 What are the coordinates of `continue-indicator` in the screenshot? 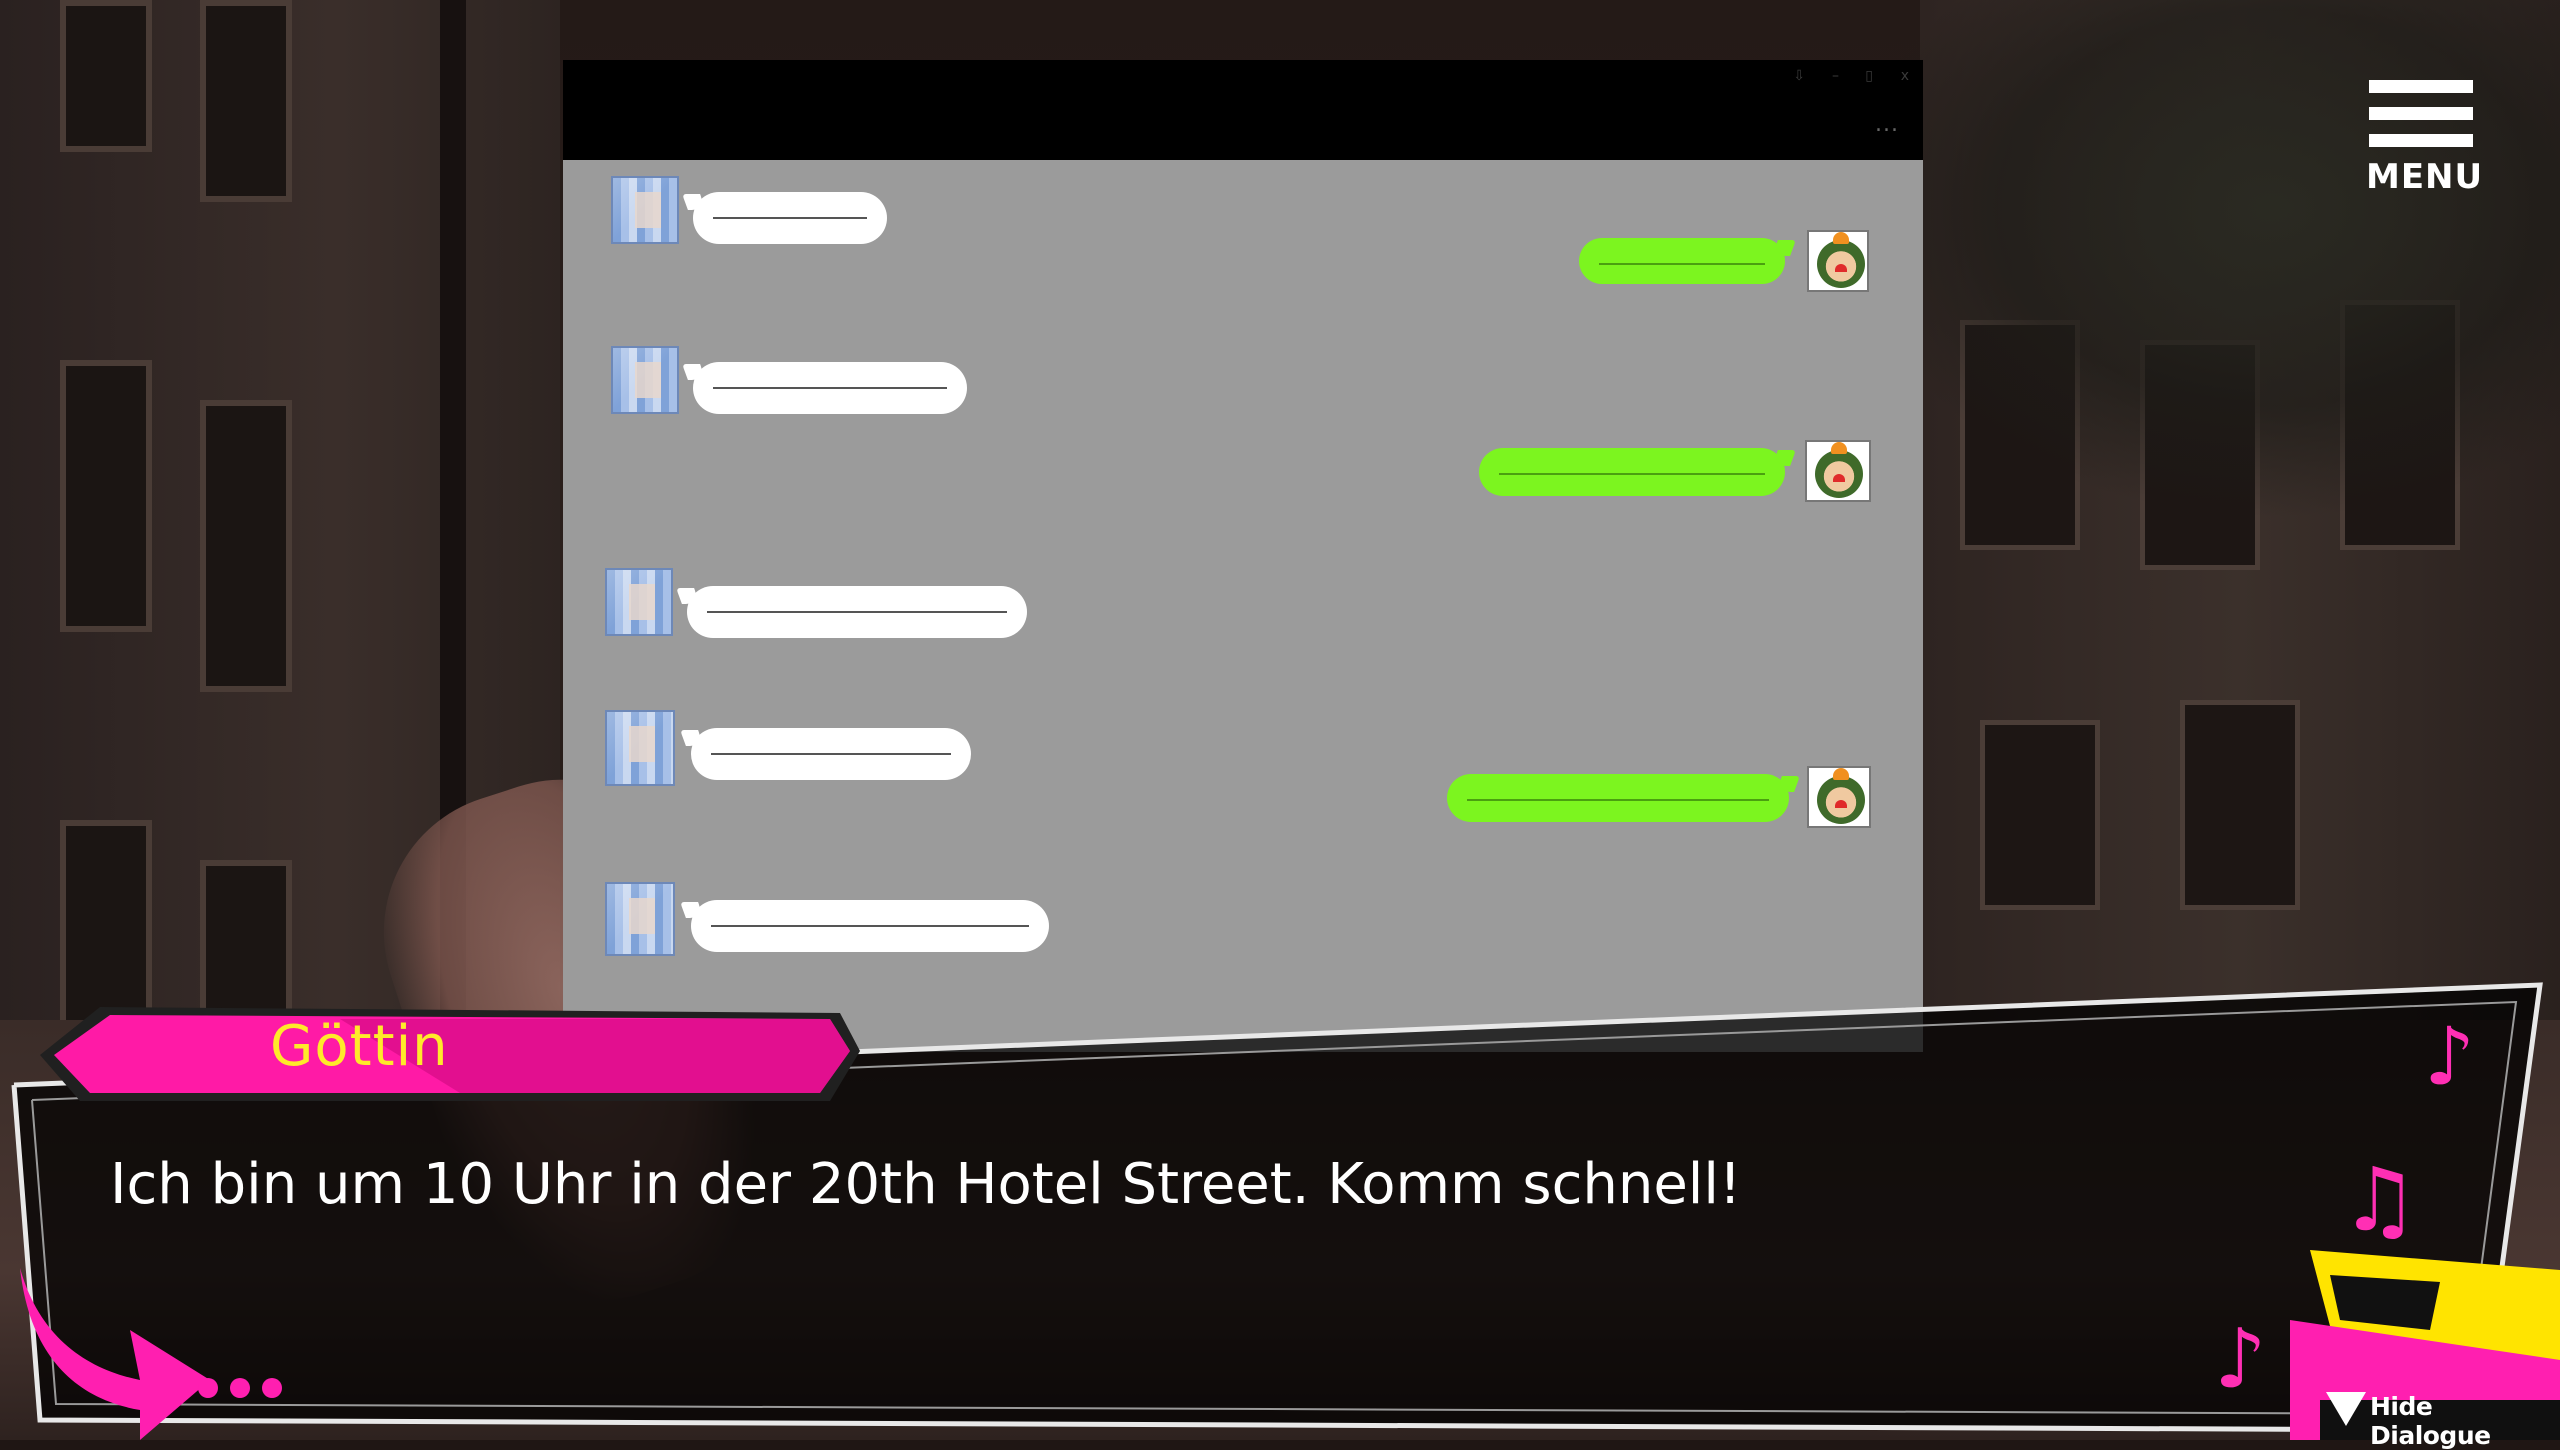 It's located at (246, 1390).